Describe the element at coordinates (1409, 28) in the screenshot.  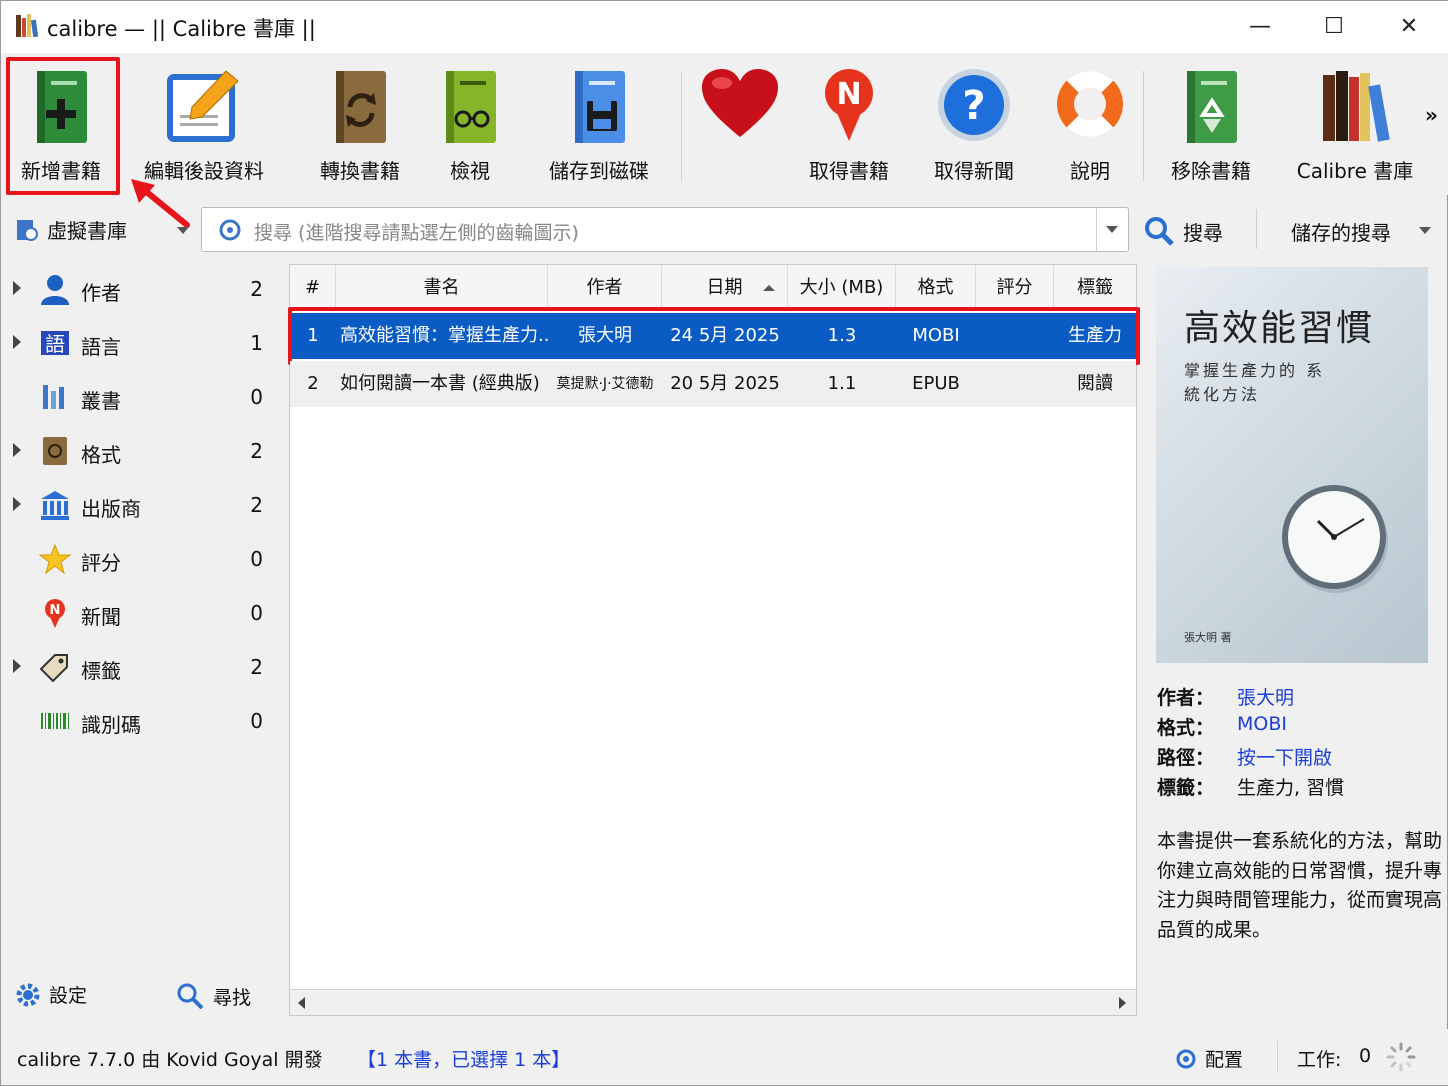
I see `close-button: ✕` at that location.